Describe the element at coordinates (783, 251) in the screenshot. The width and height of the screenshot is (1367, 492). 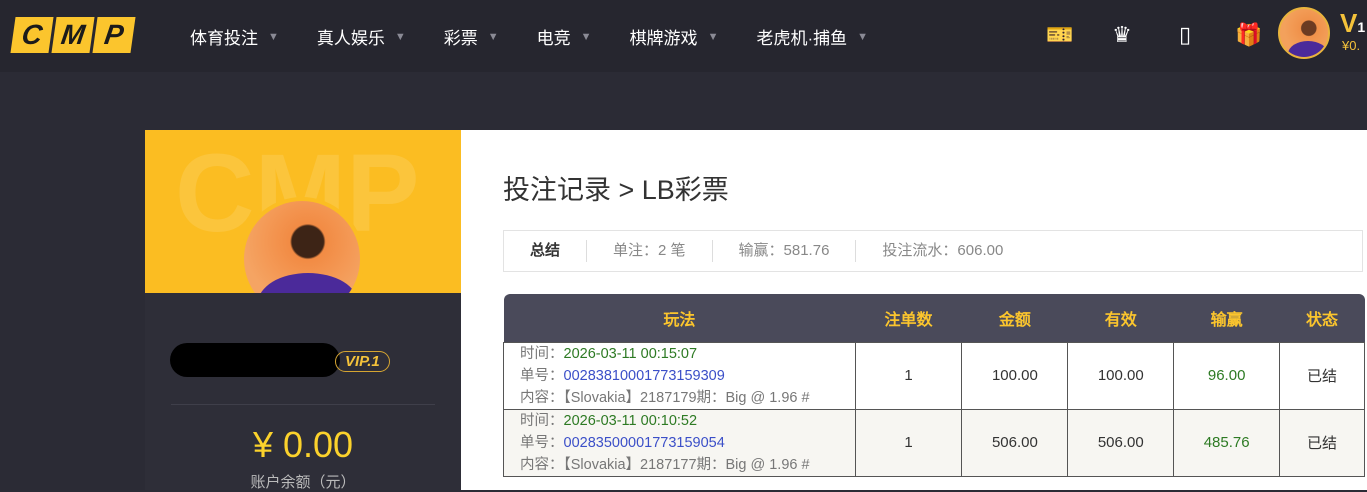
I see `summary-win: 输赢：581.76` at that location.